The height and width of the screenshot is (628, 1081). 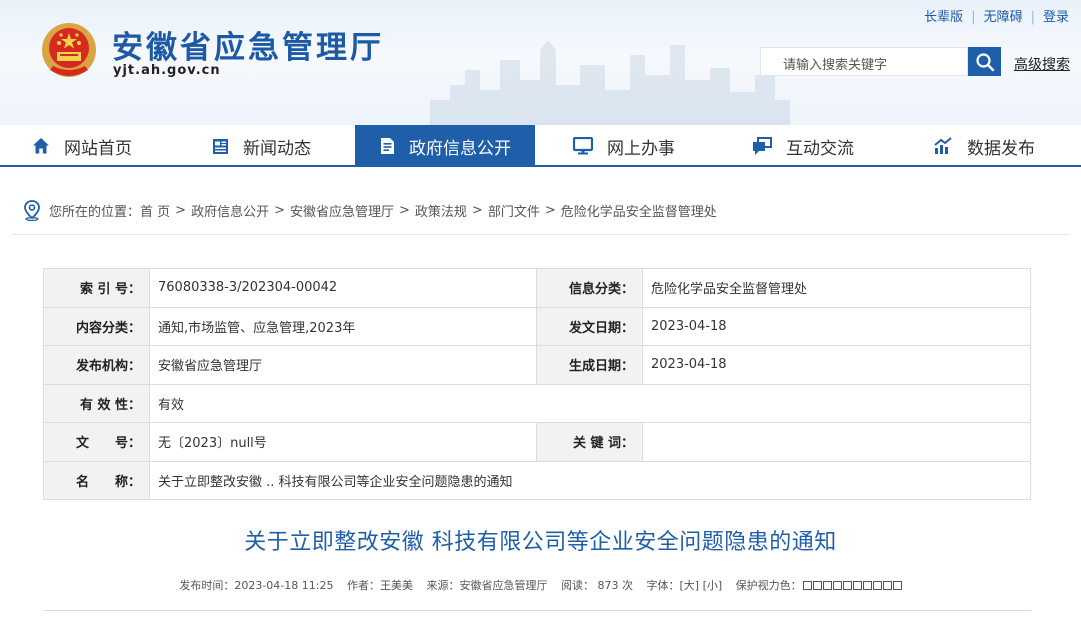 What do you see at coordinates (248, 48) in the screenshot?
I see `site-title: 安徽省应急管理厅` at bounding box center [248, 48].